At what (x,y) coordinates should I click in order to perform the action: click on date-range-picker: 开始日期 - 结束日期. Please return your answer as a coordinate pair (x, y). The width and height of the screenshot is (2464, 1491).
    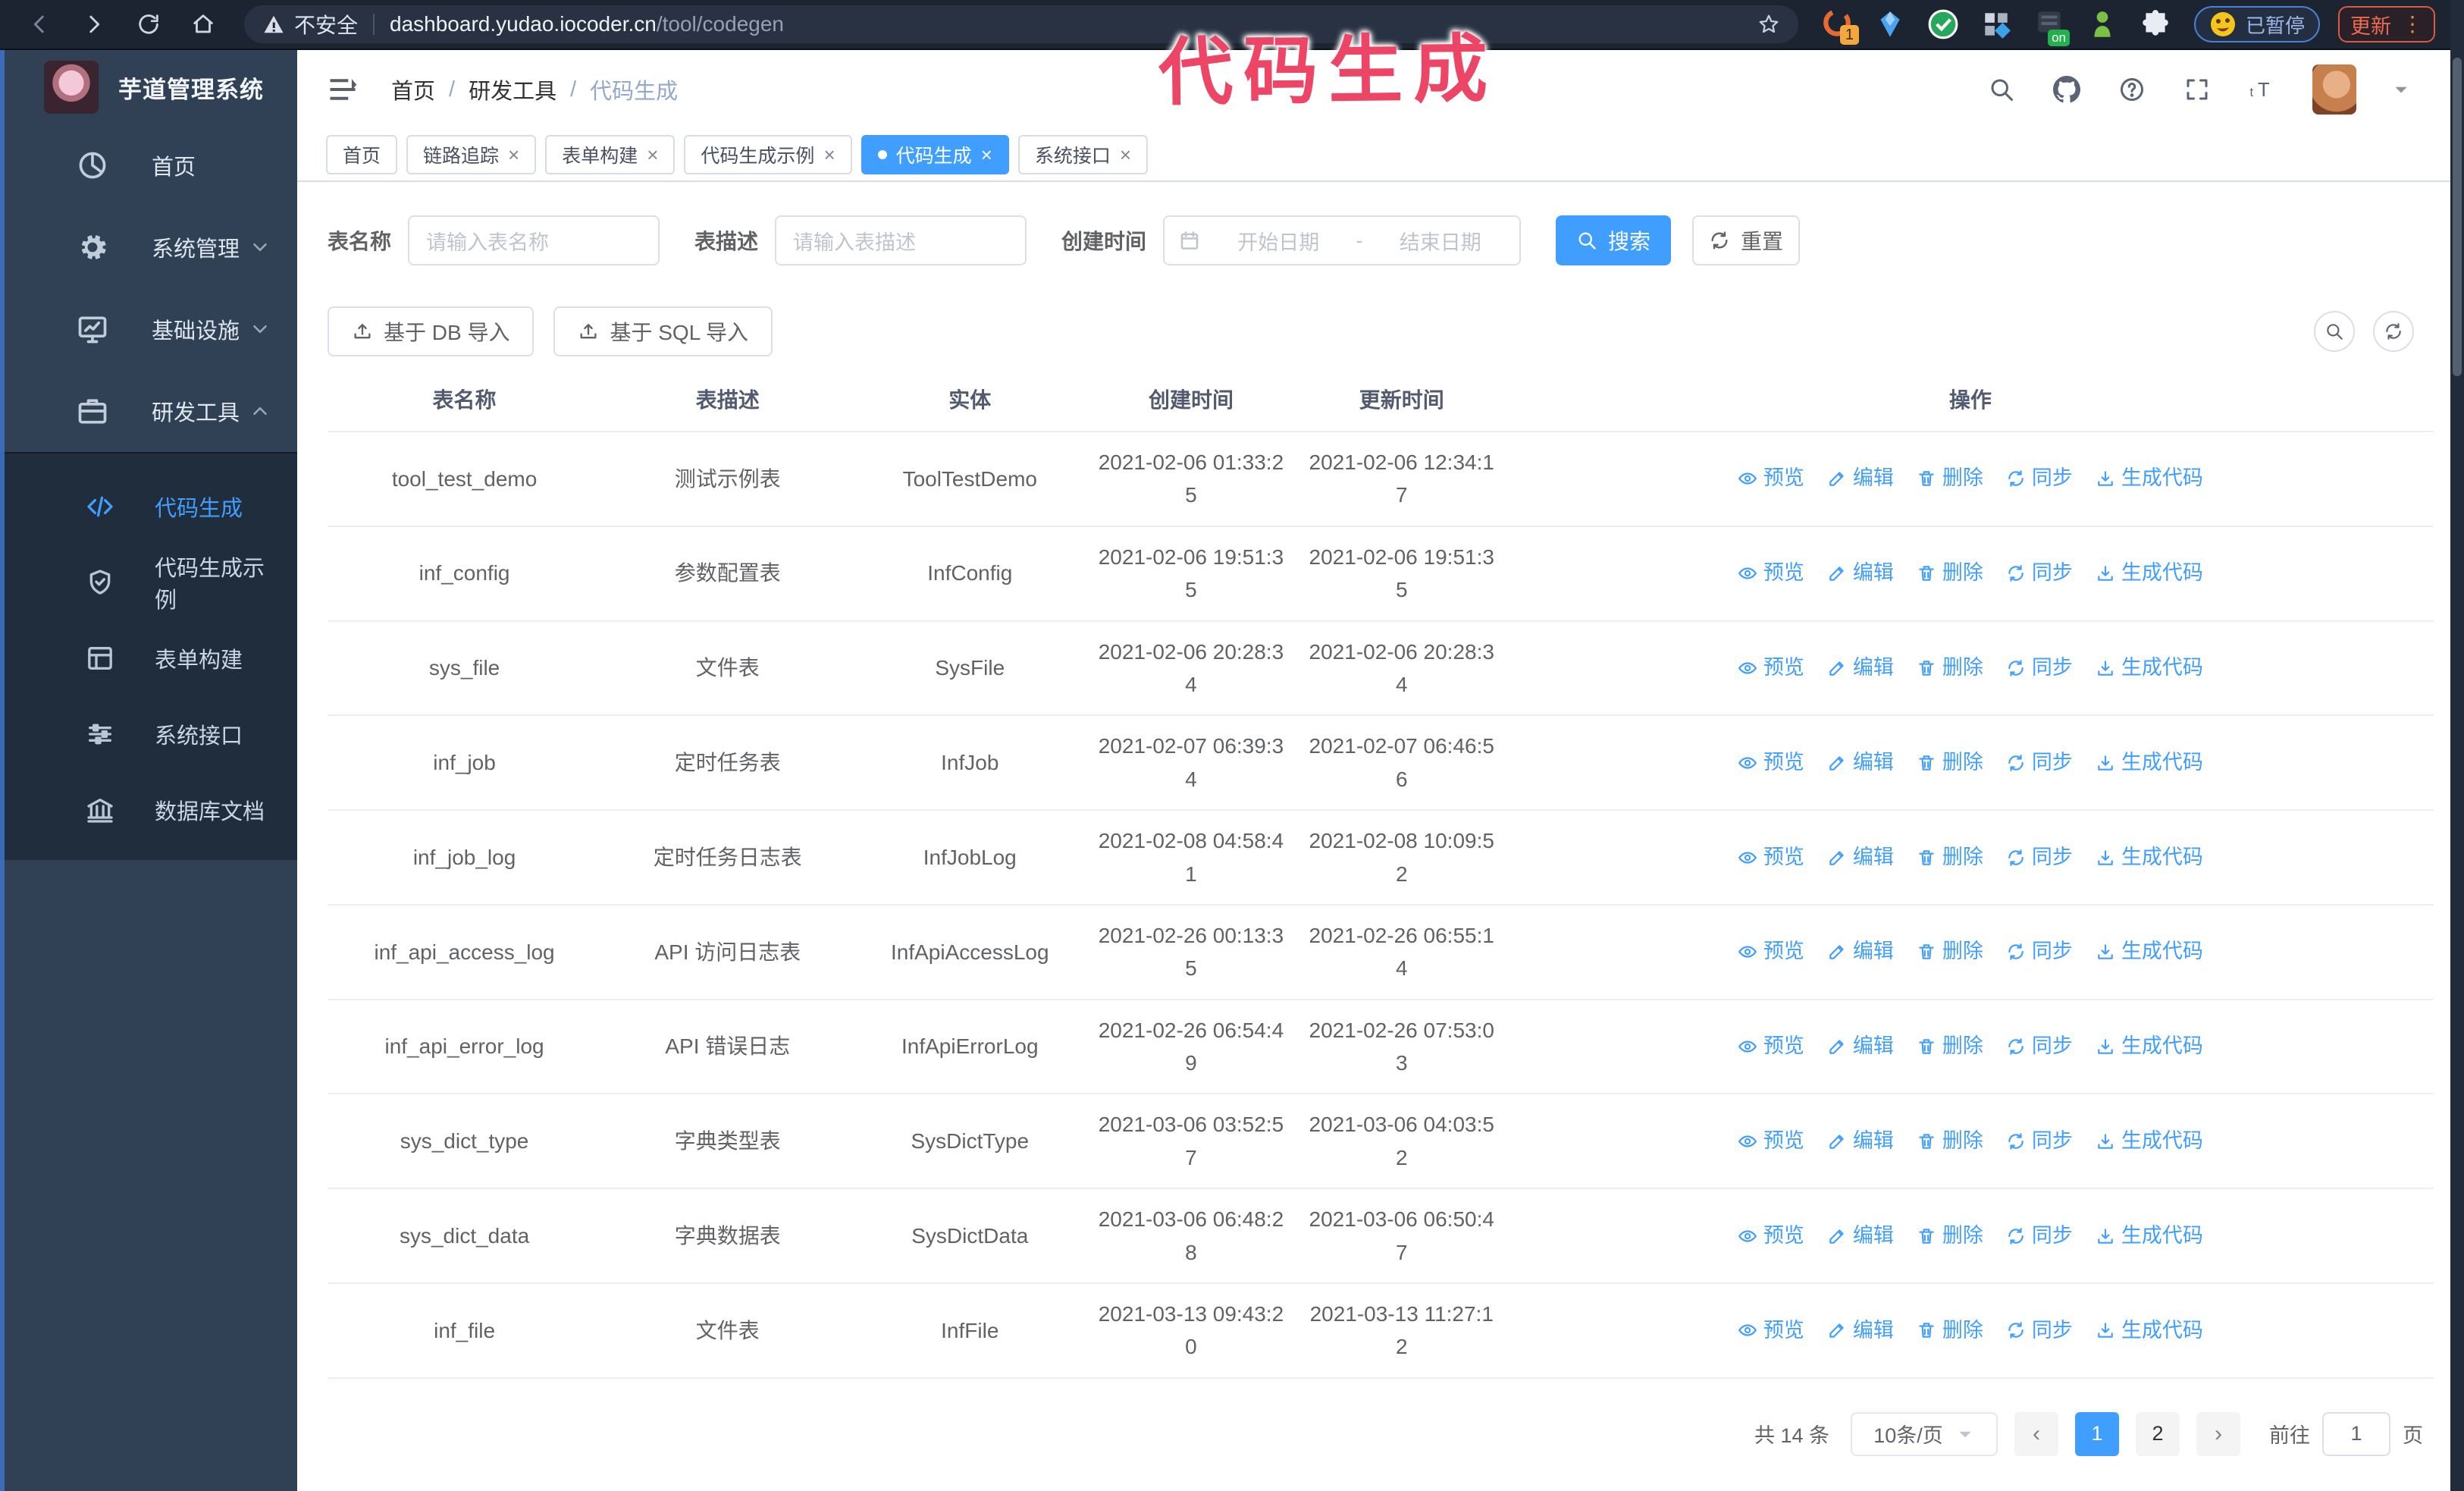
    Looking at the image, I should click on (1342, 240).